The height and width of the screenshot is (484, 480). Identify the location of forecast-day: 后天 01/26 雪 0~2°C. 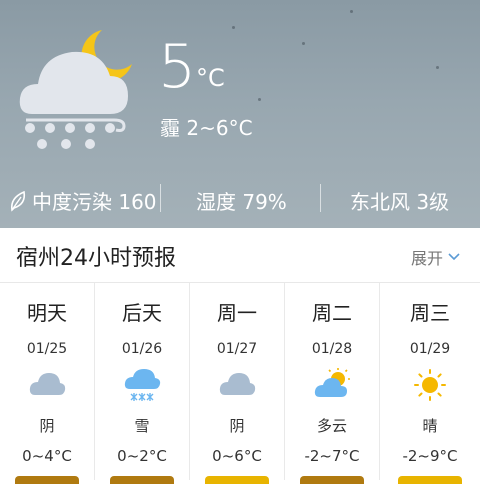
(142, 383).